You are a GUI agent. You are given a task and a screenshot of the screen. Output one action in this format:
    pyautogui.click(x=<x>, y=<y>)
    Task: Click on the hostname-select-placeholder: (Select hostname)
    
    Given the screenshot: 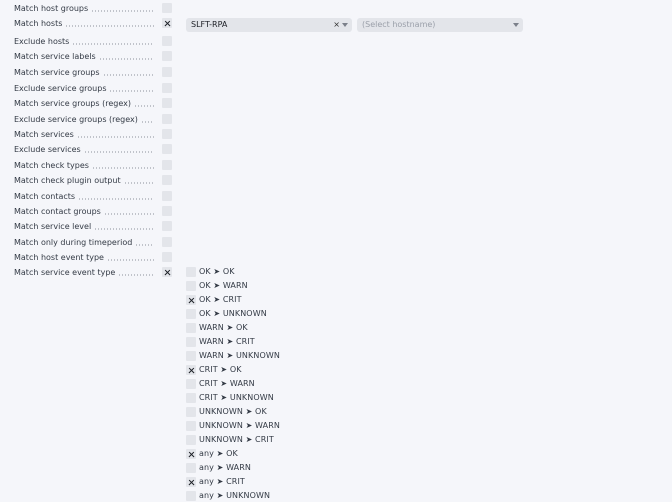 What is the action you would take?
    pyautogui.click(x=399, y=24)
    